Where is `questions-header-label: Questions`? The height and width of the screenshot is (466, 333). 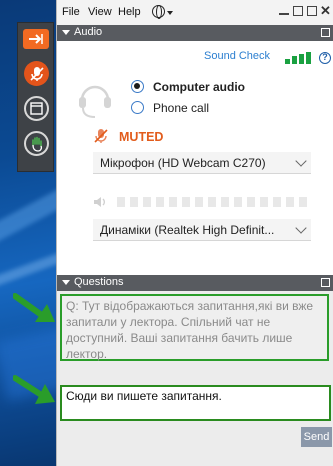 questions-header-label: Questions is located at coordinates (99, 282).